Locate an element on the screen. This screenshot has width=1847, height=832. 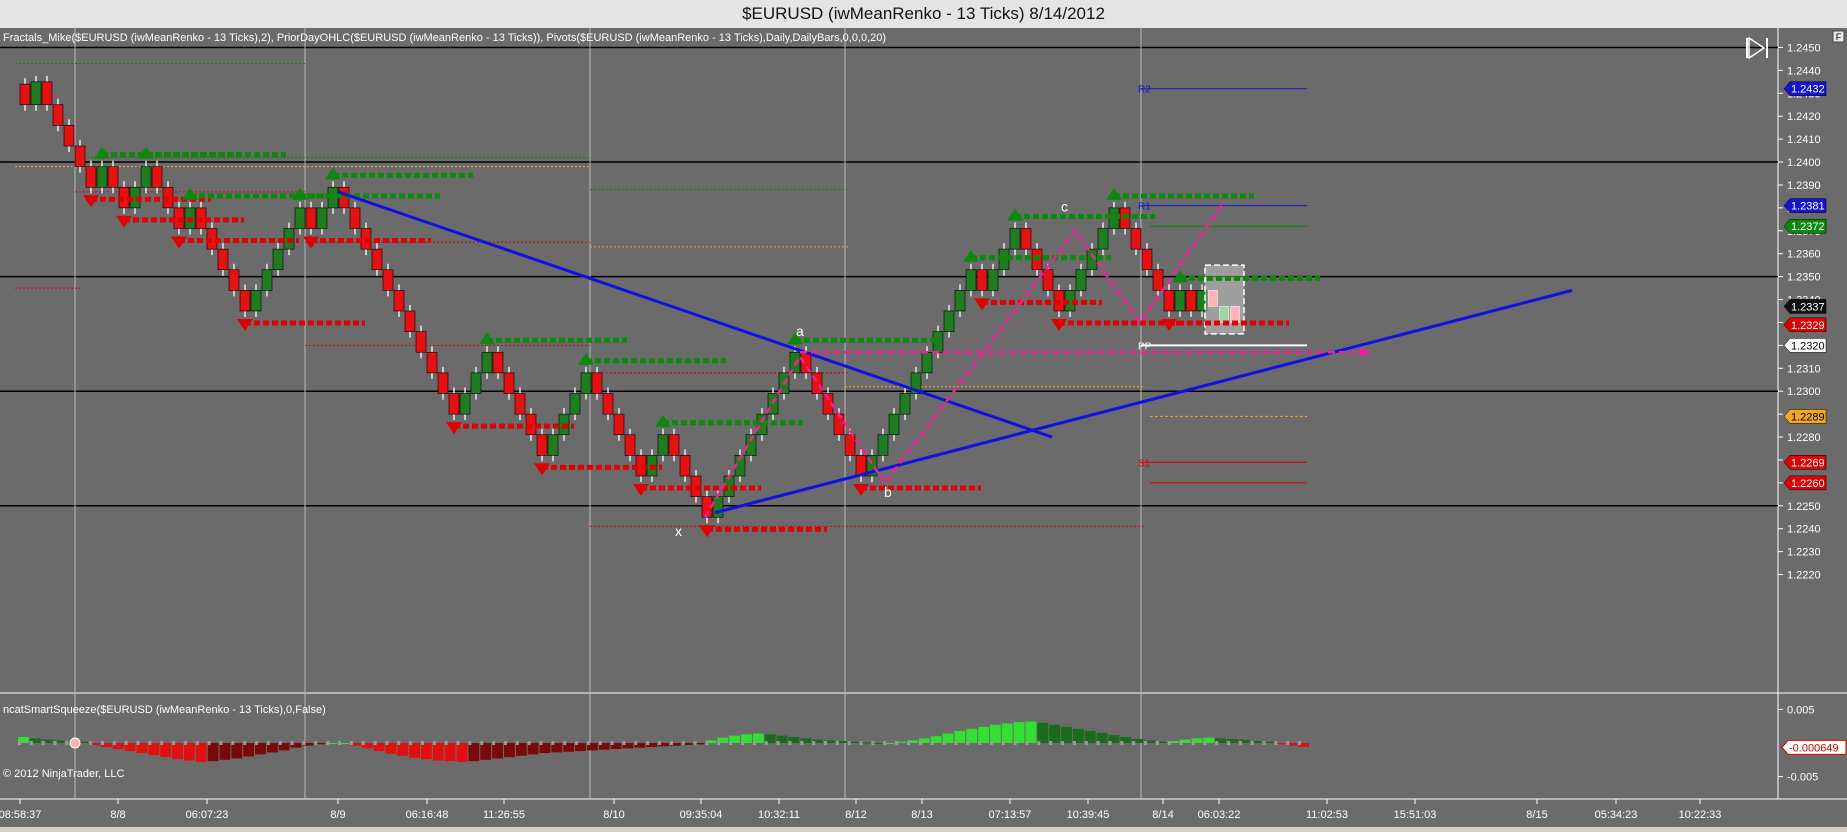
price-marker-label: 1.2289 is located at coordinates (1808, 417).